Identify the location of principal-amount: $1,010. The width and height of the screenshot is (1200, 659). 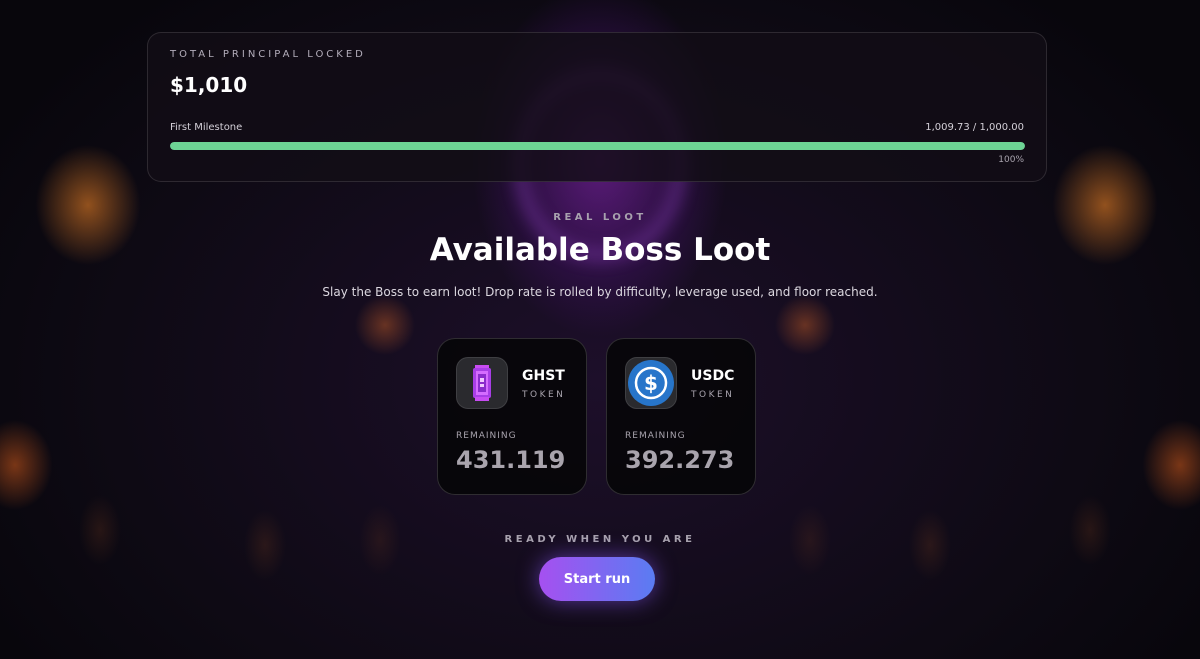
(209, 85).